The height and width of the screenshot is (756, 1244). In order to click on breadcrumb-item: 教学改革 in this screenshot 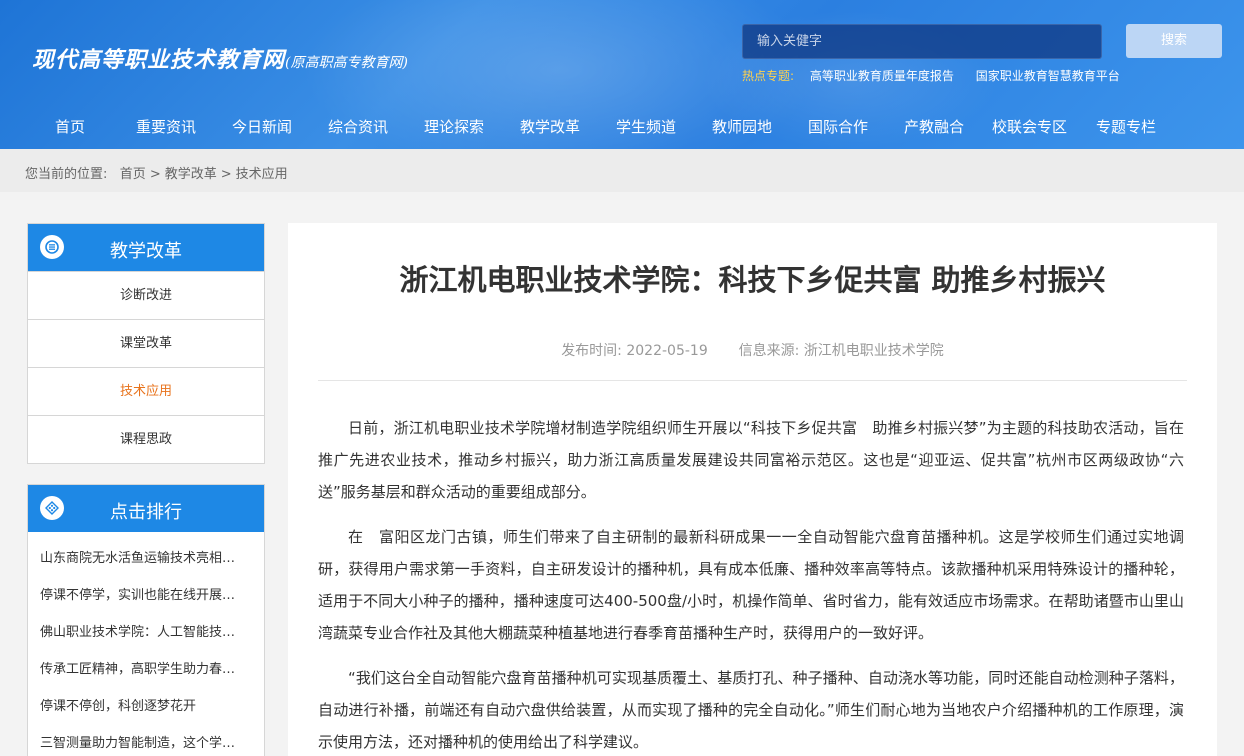, I will do `click(191, 174)`.